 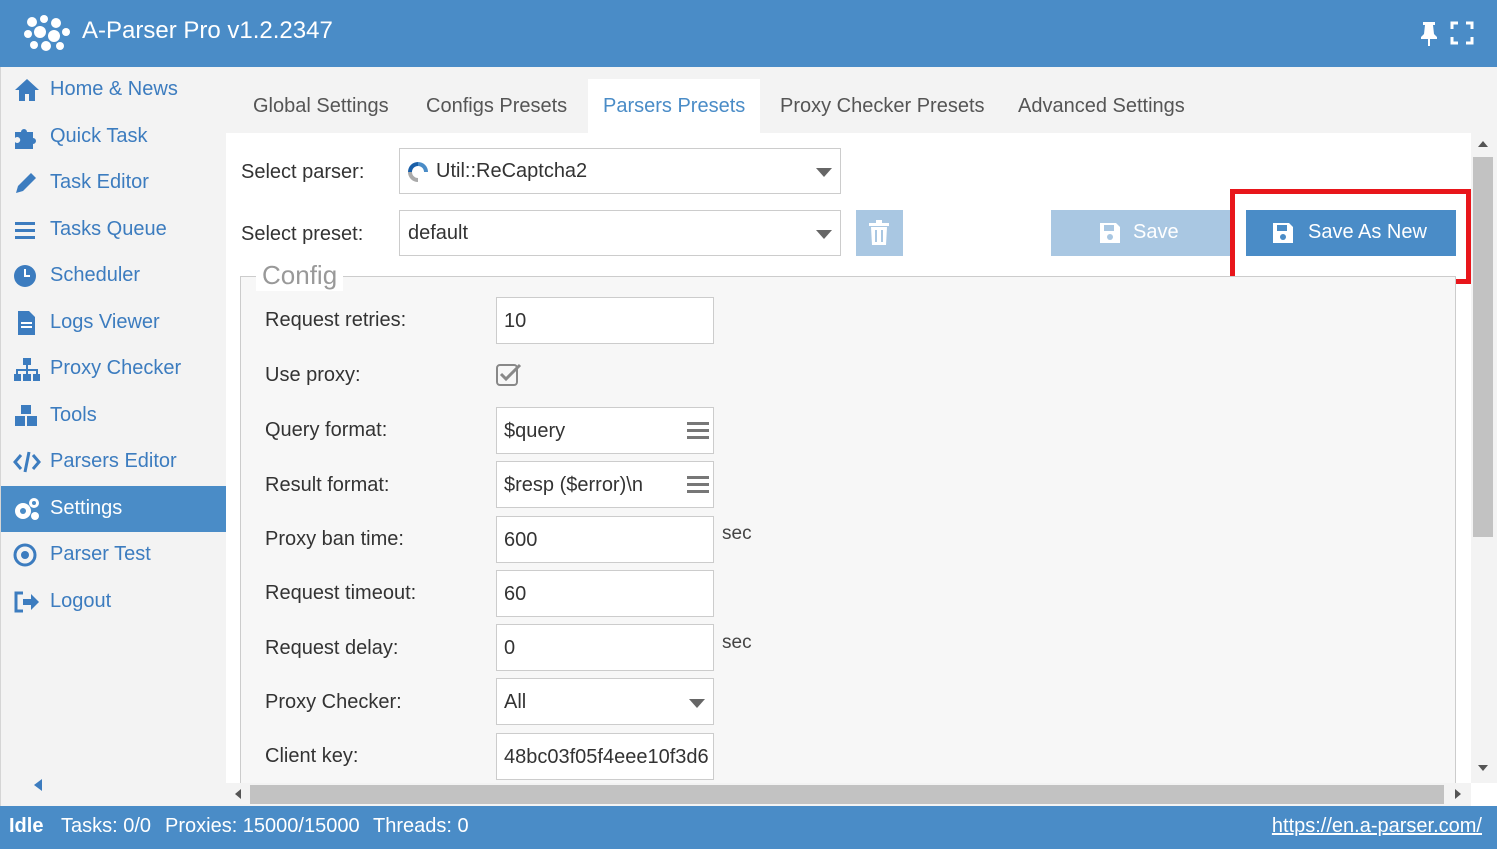 I want to click on preset-select: default, so click(x=620, y=233).